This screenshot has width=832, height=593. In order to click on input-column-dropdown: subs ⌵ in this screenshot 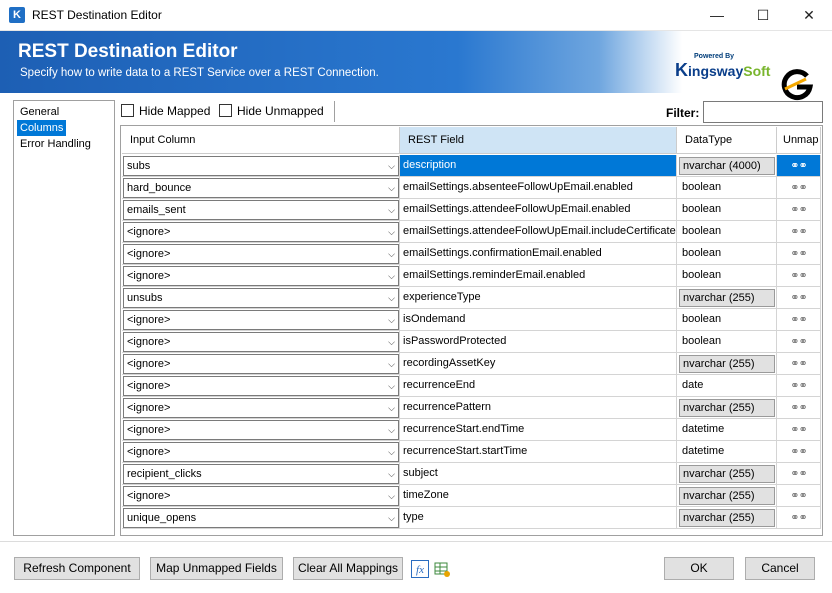, I will do `click(261, 166)`.